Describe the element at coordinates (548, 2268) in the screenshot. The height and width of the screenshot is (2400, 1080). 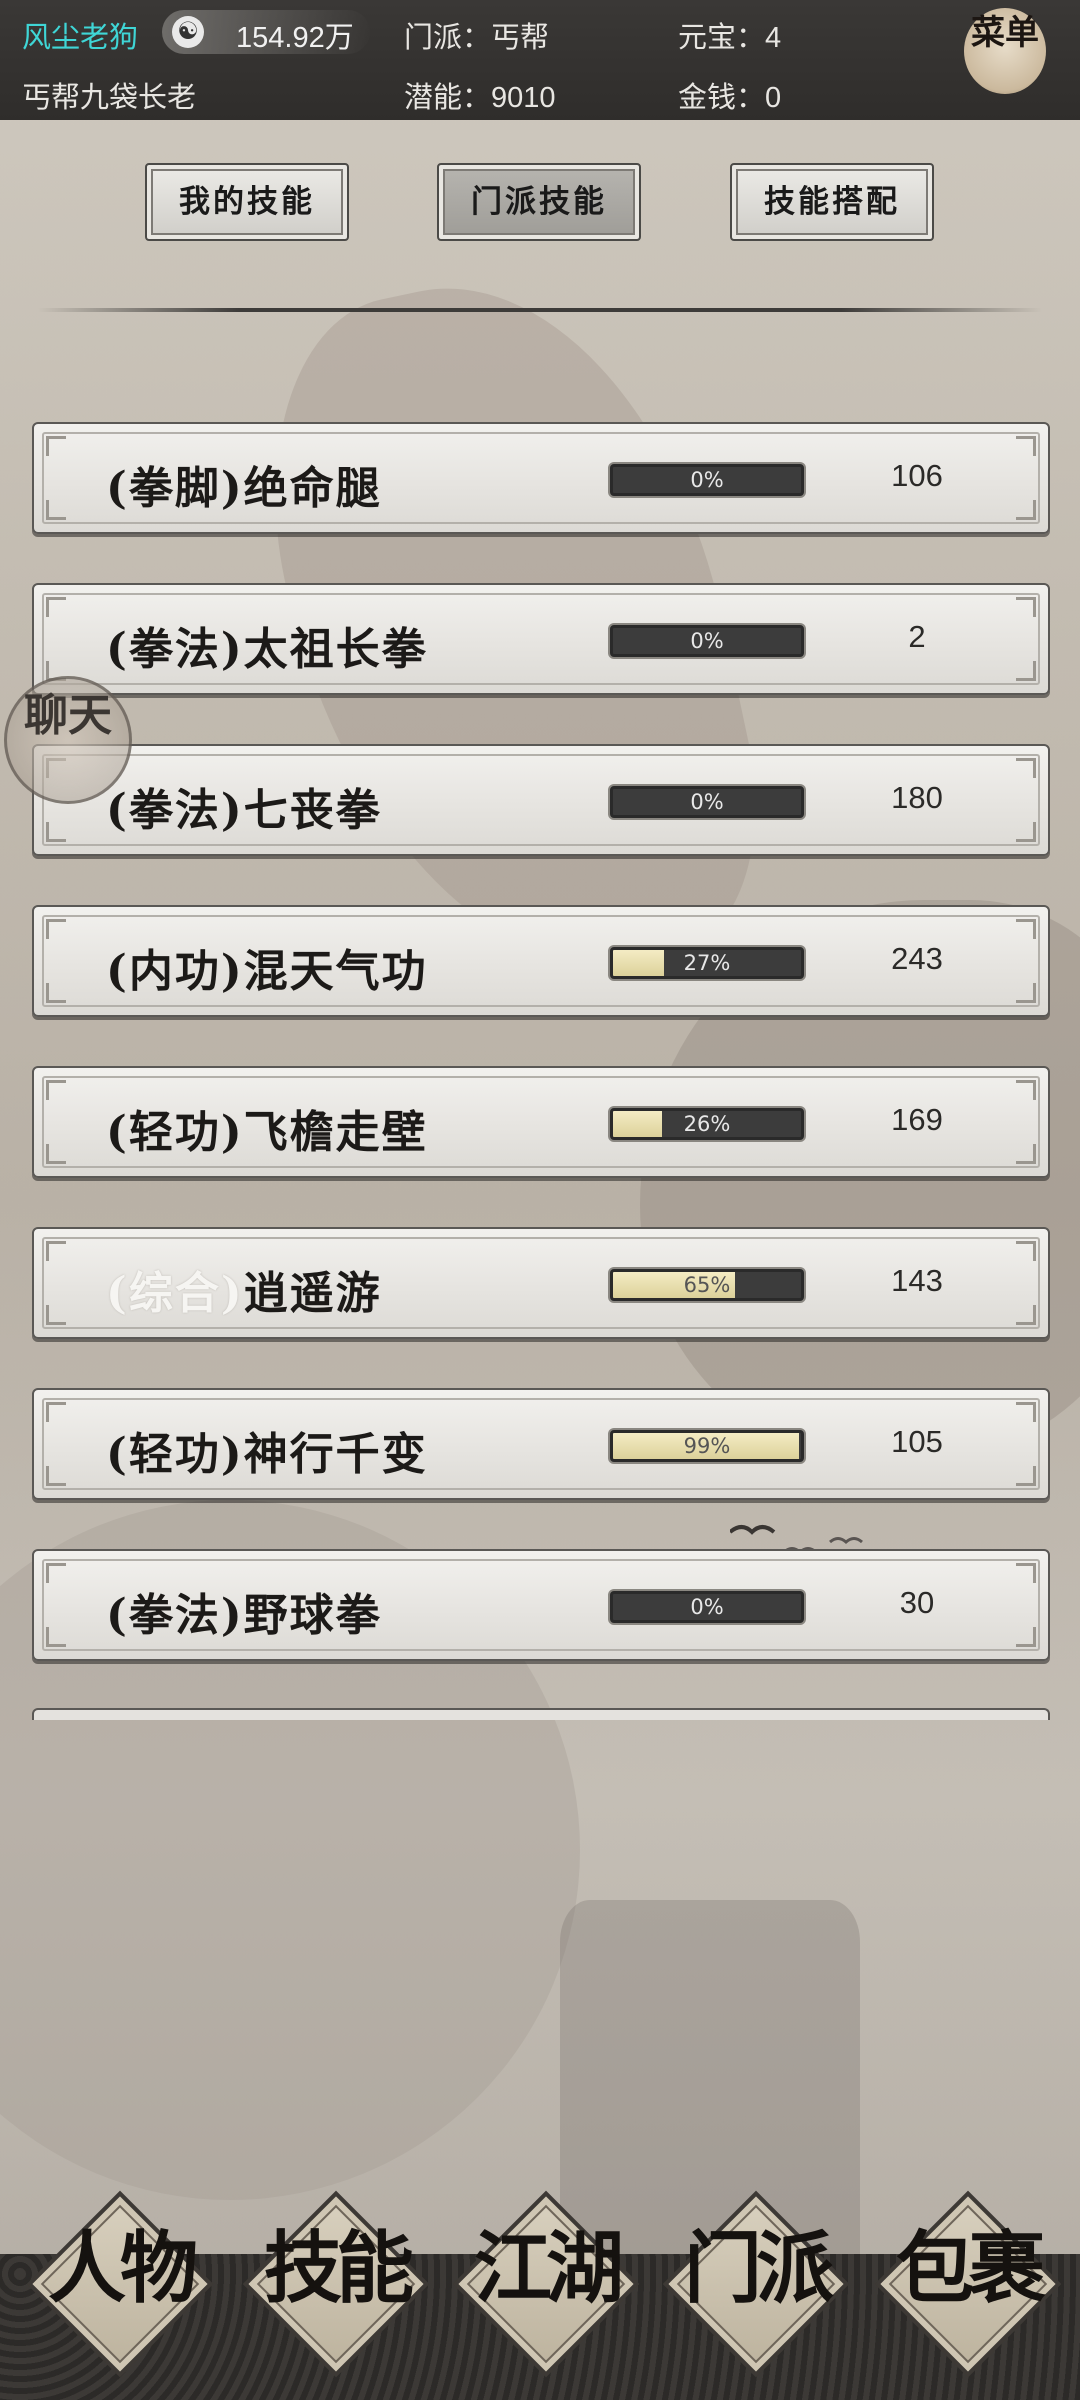
I see `nav-label: 江湖` at that location.